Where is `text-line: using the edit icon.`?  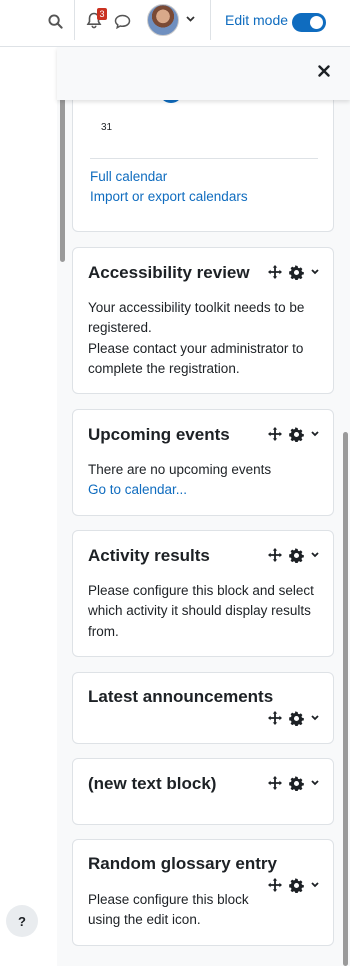
text-line: using the edit icon. is located at coordinates (144, 920).